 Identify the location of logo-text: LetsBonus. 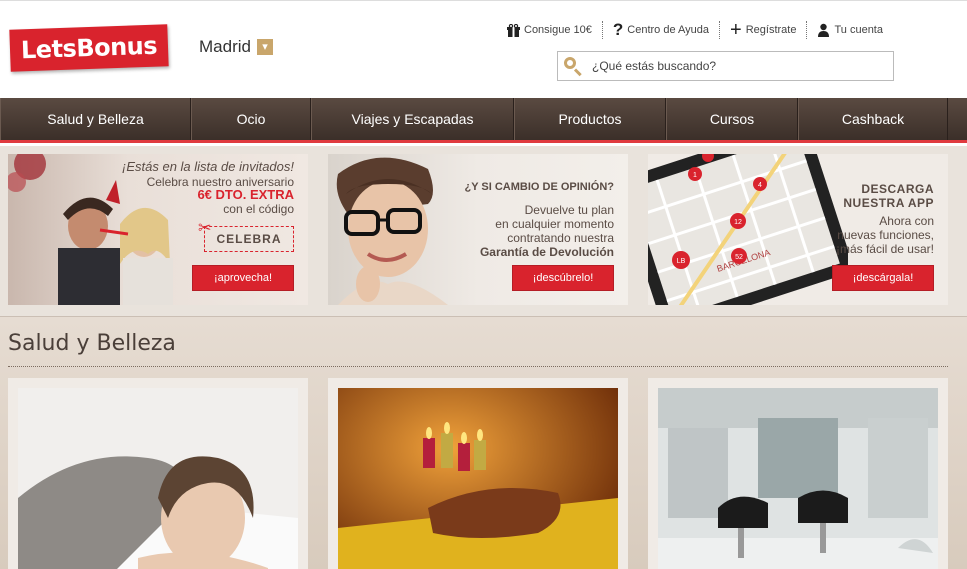
(89, 48).